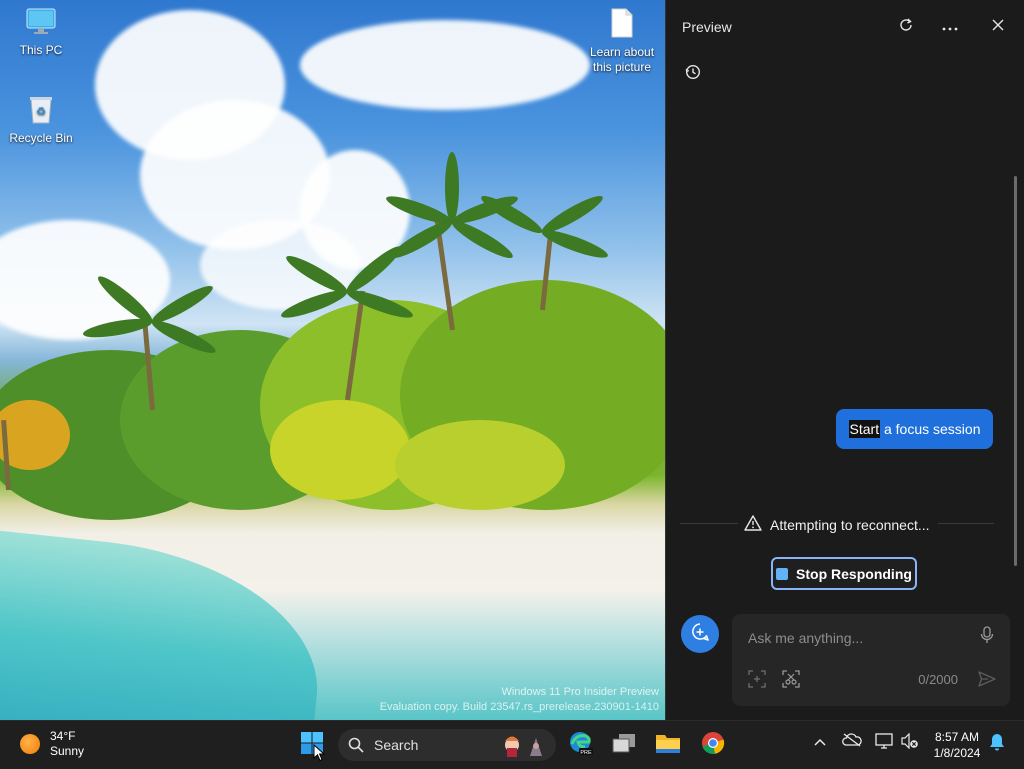 The image size is (1024, 769). I want to click on microphone-icon, so click(987, 637).